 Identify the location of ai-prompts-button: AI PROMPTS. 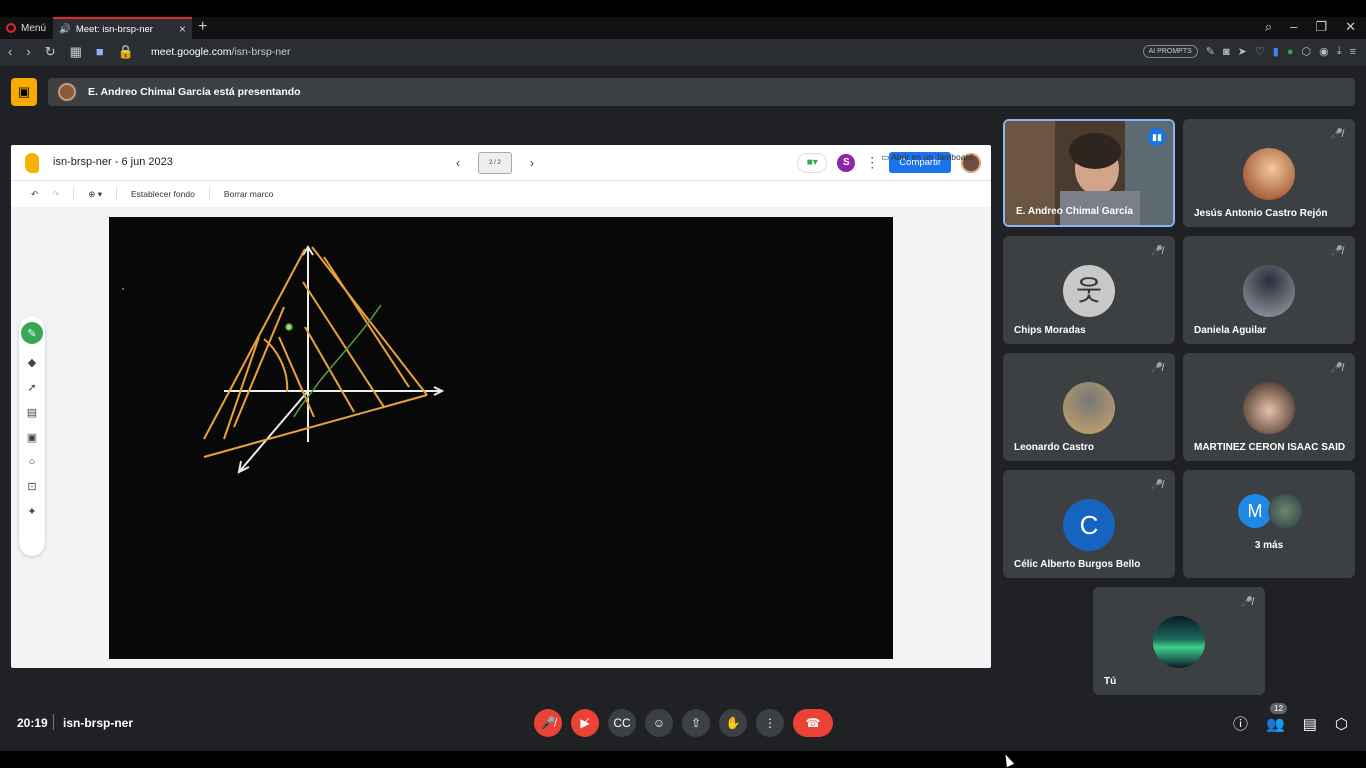
(1170, 51).